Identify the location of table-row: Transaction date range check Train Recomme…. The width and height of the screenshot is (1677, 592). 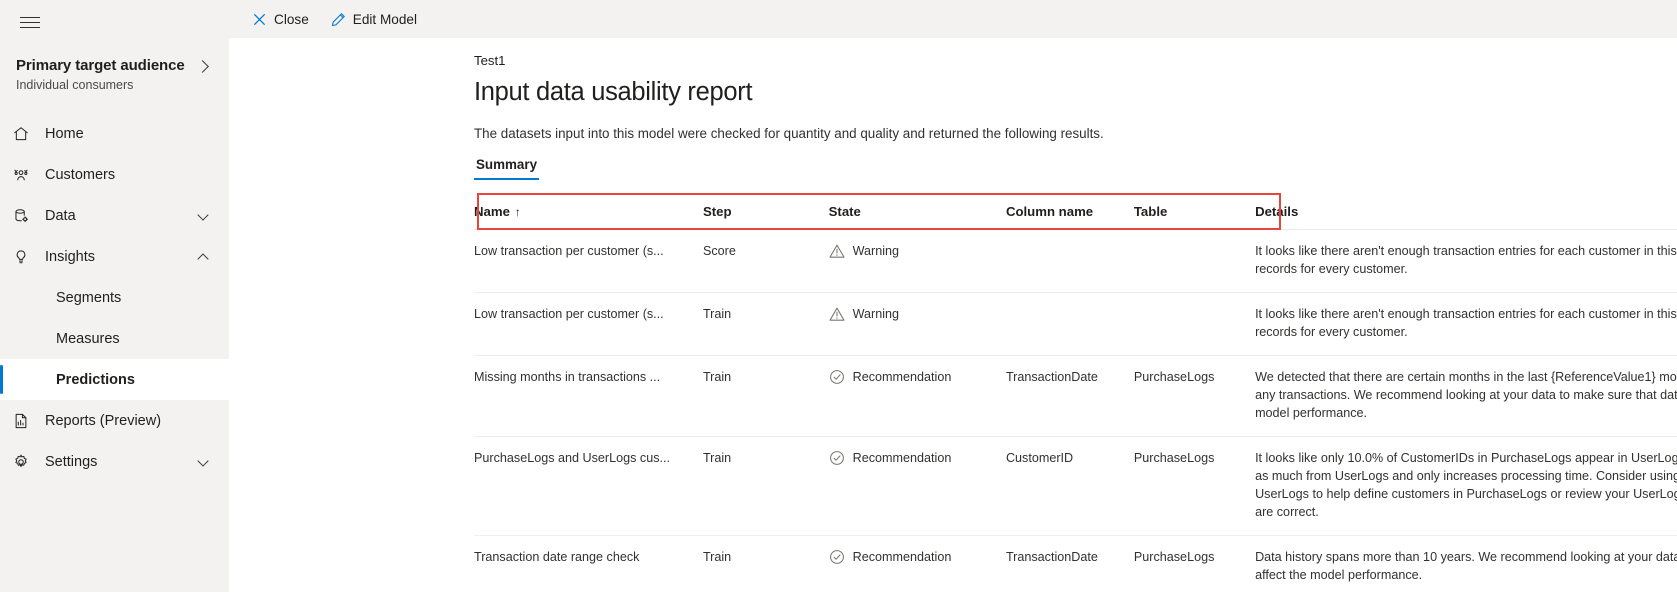
(1075, 563).